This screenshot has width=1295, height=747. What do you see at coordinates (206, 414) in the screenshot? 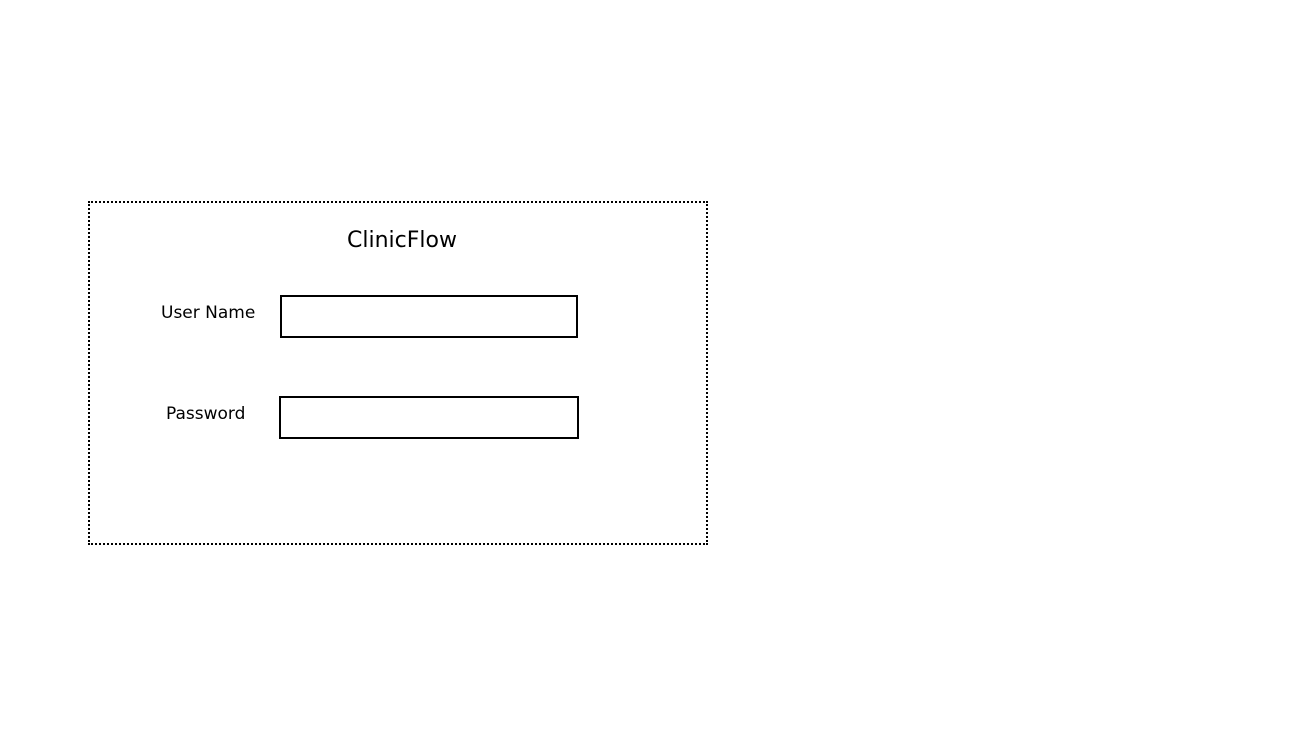
I see `password-label: Password` at bounding box center [206, 414].